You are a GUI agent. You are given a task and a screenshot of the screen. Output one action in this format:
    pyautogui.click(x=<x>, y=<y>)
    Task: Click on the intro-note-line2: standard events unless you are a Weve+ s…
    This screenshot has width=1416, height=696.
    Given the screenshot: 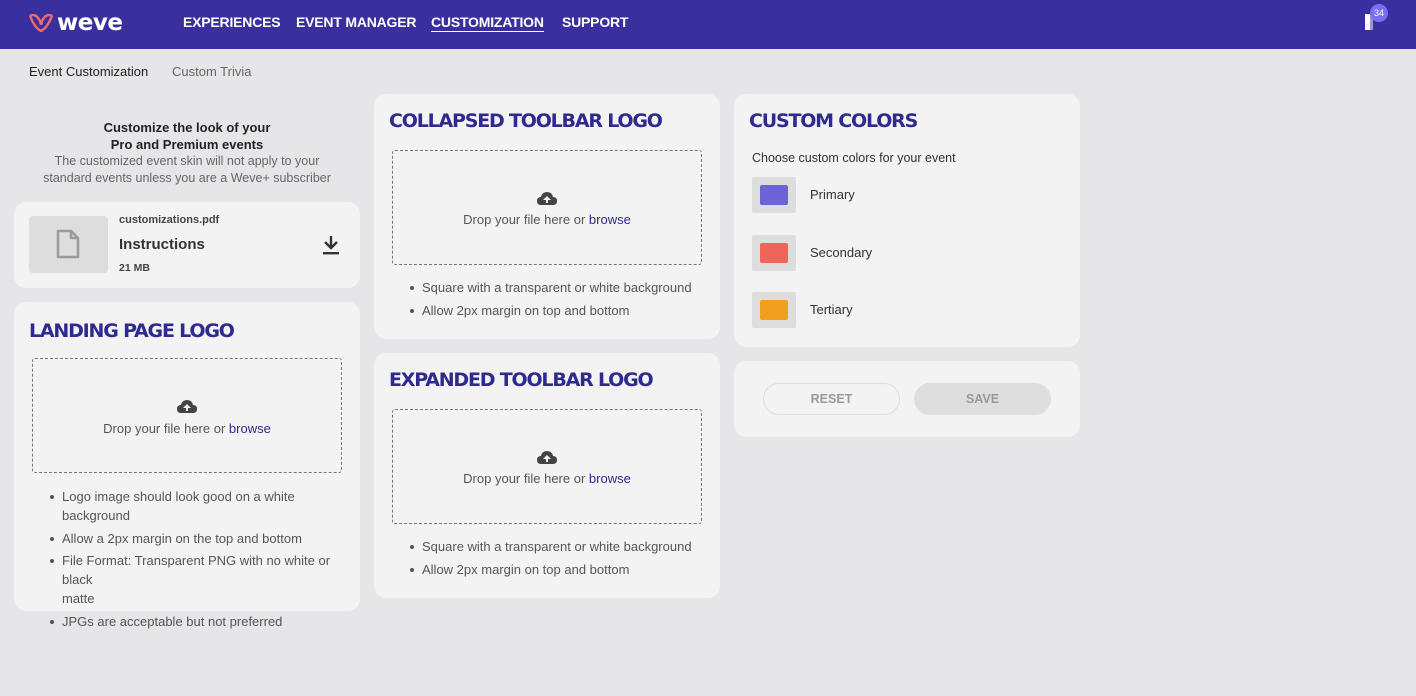 What is the action you would take?
    pyautogui.click(x=187, y=178)
    